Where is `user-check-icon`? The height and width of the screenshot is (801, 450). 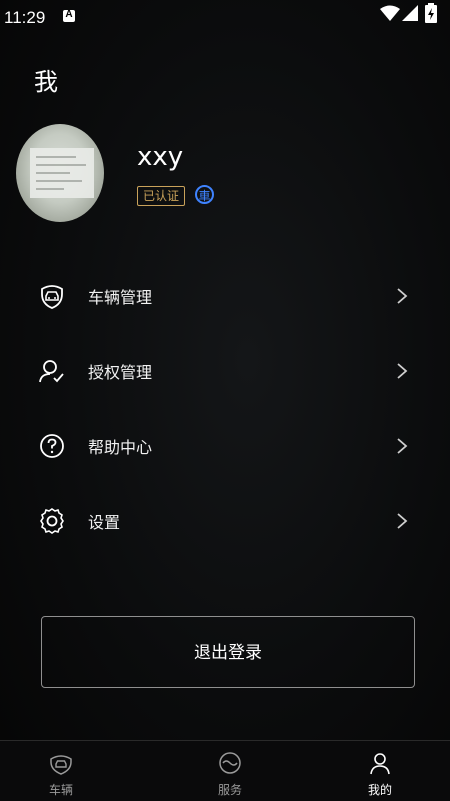 user-check-icon is located at coordinates (51, 371).